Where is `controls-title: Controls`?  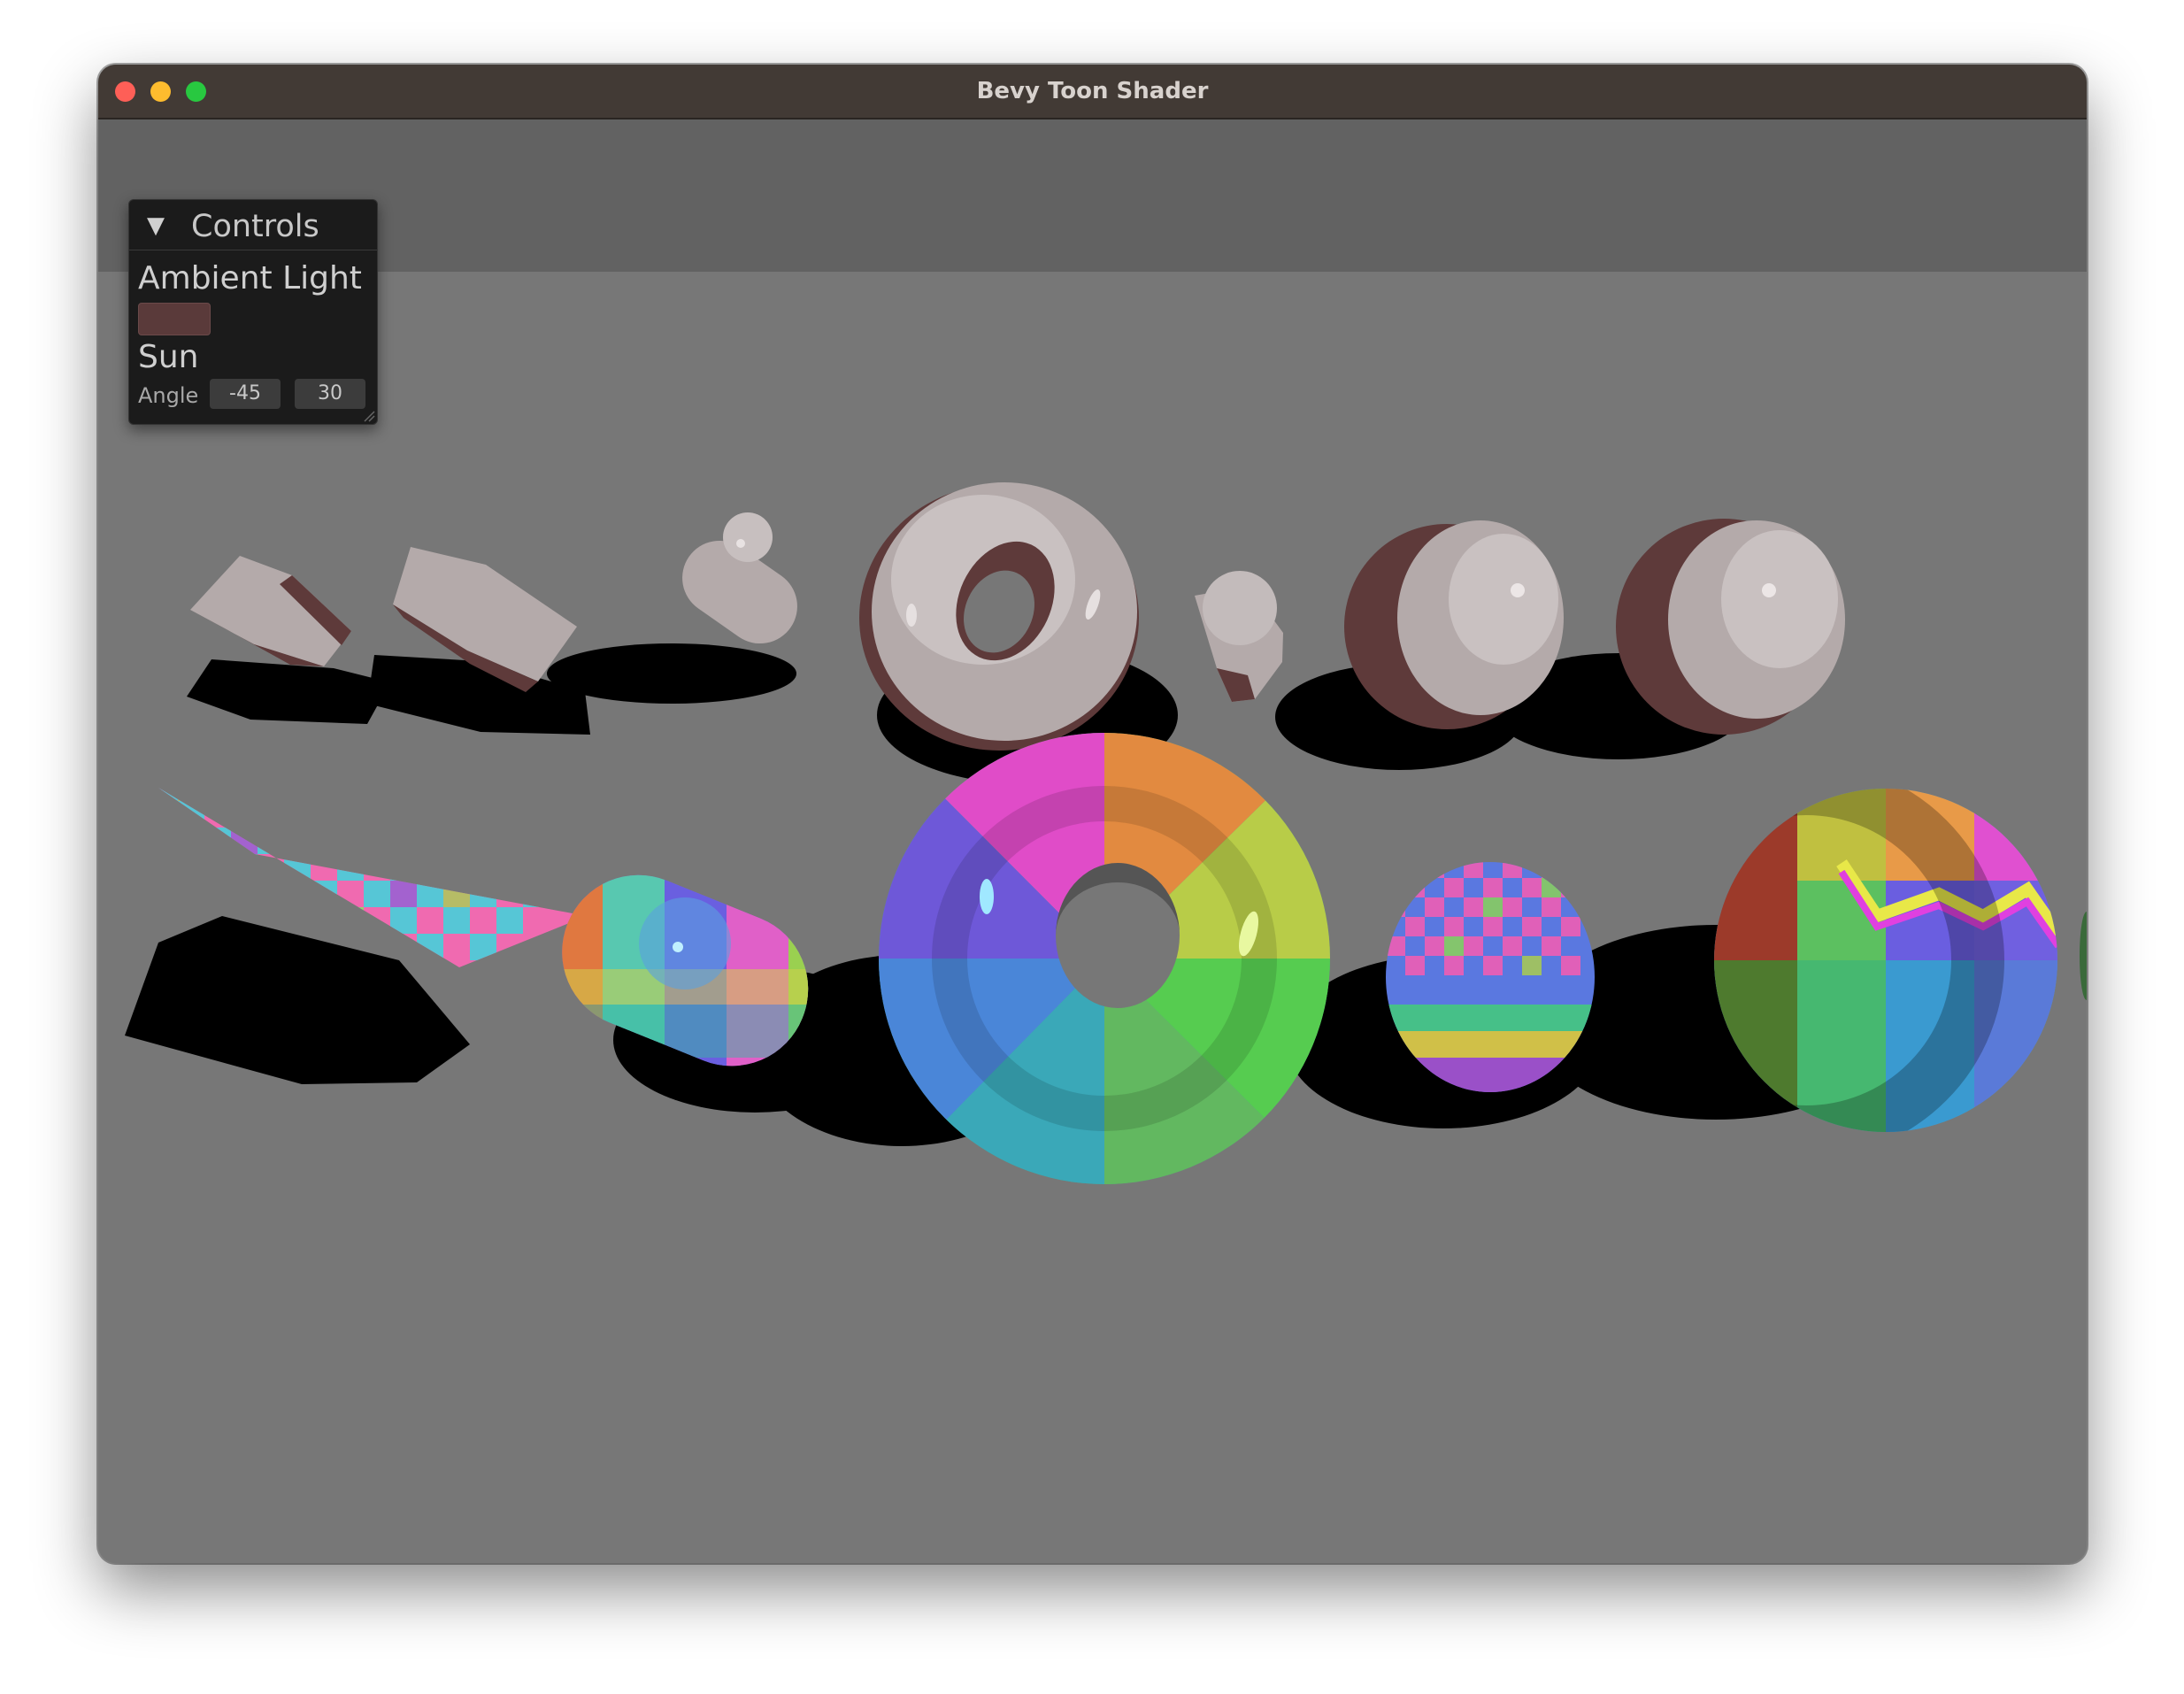
controls-title: Controls is located at coordinates (255, 226).